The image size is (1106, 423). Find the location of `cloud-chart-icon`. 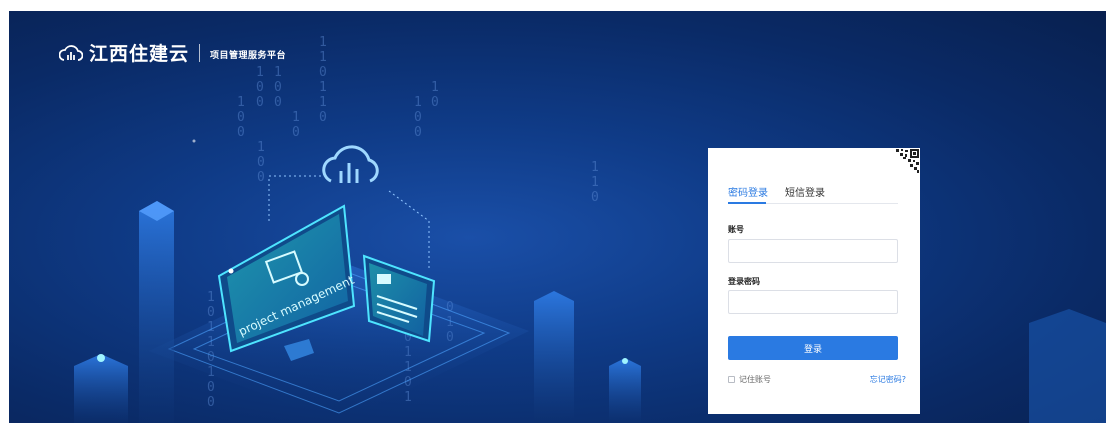

cloud-chart-icon is located at coordinates (350, 164).